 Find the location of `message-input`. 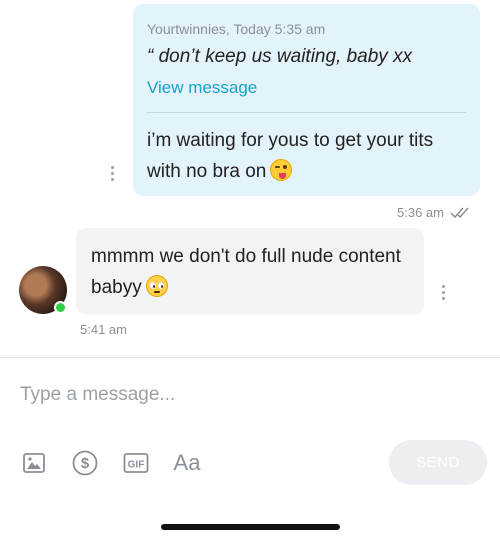

message-input is located at coordinates (250, 395).